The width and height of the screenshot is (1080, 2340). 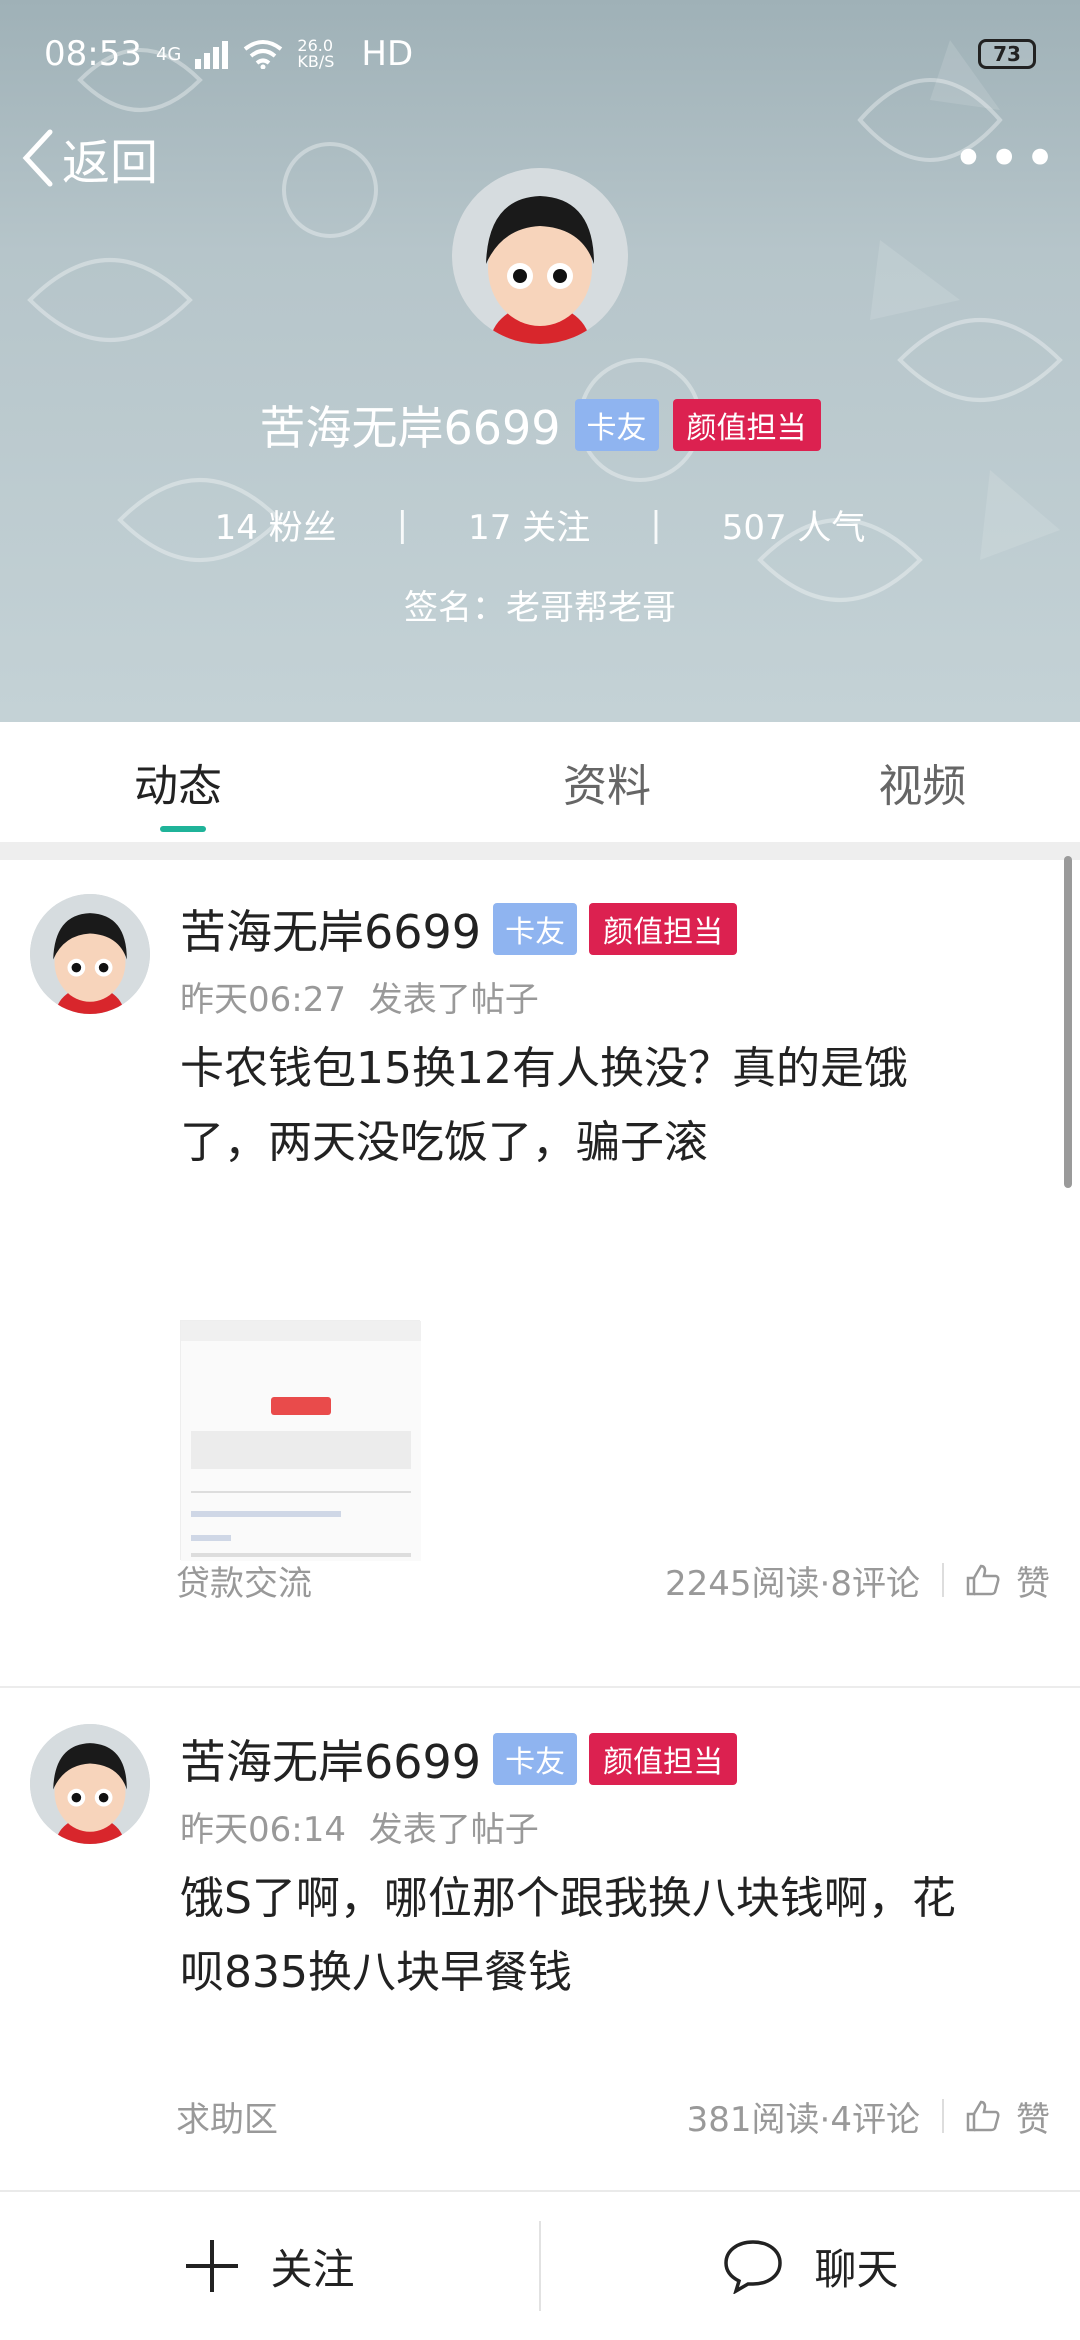 What do you see at coordinates (540, 608) in the screenshot?
I see `signature: 签名：老哥帮老哥` at bounding box center [540, 608].